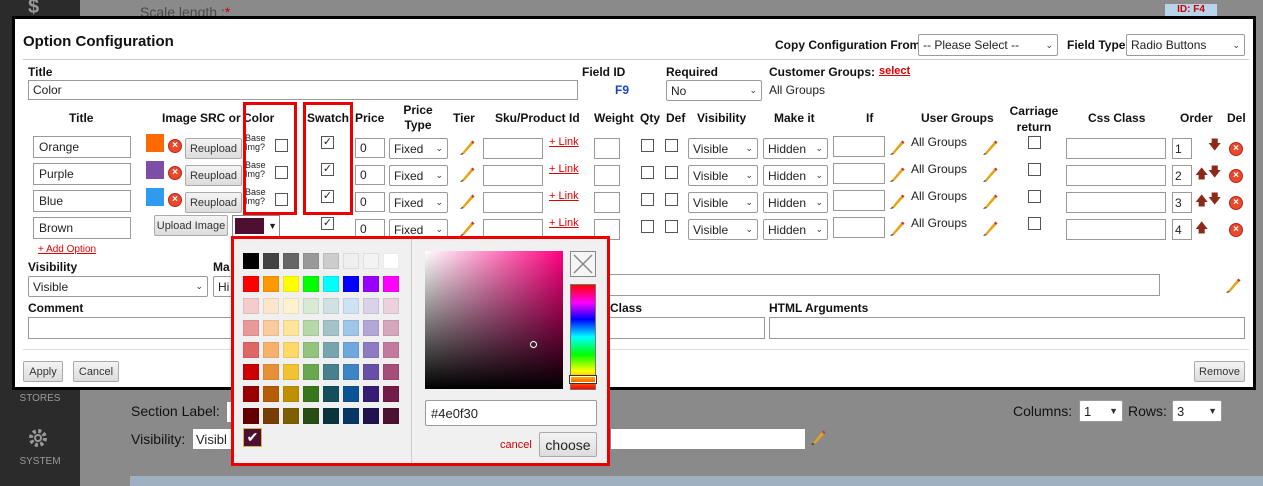 The image size is (1263, 486). I want to click on upload-image-button: Upload Image, so click(191, 225).